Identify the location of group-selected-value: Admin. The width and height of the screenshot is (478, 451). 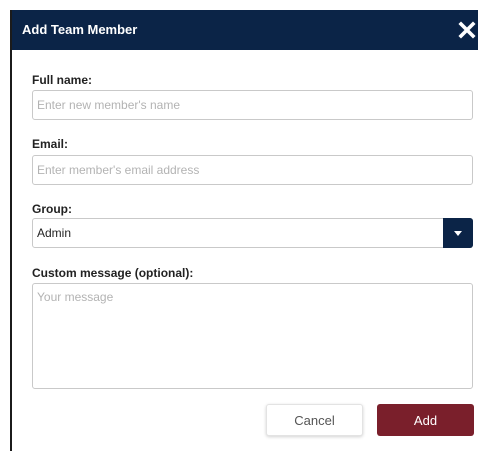
(54, 233).